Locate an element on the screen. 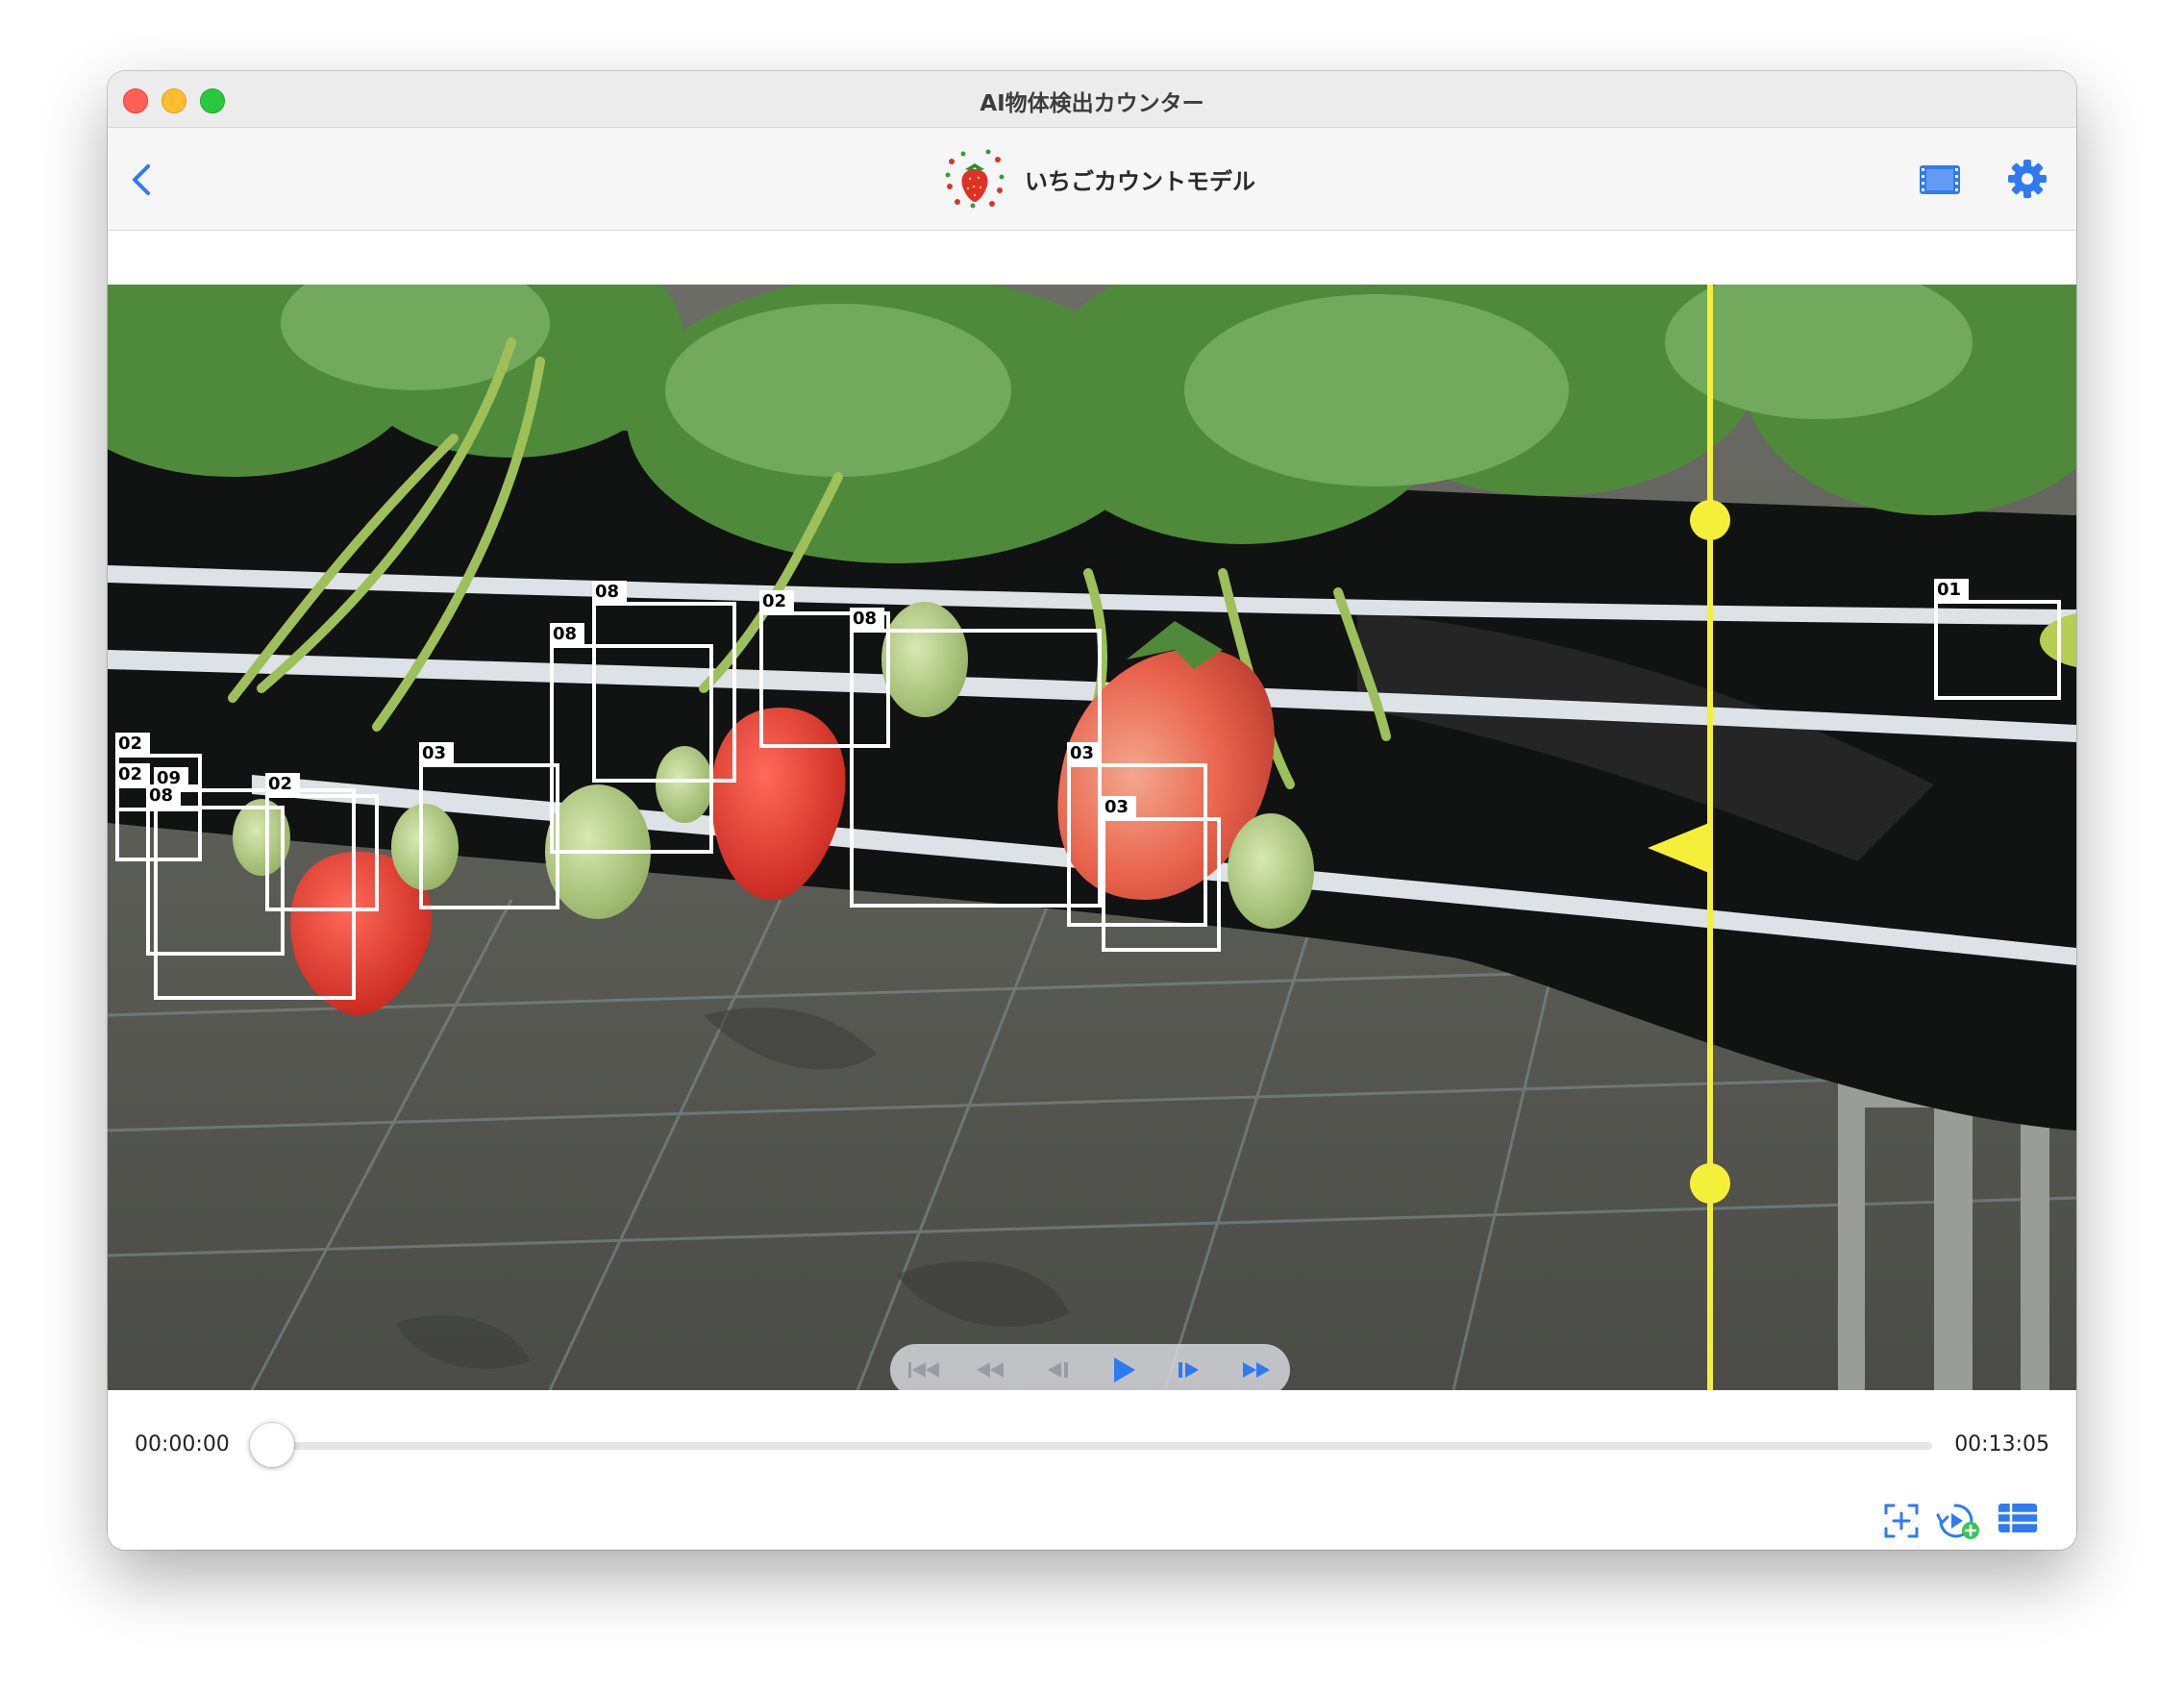 This screenshot has height=1692, width=2184. skip-back-icon is located at coordinates (923, 1370).